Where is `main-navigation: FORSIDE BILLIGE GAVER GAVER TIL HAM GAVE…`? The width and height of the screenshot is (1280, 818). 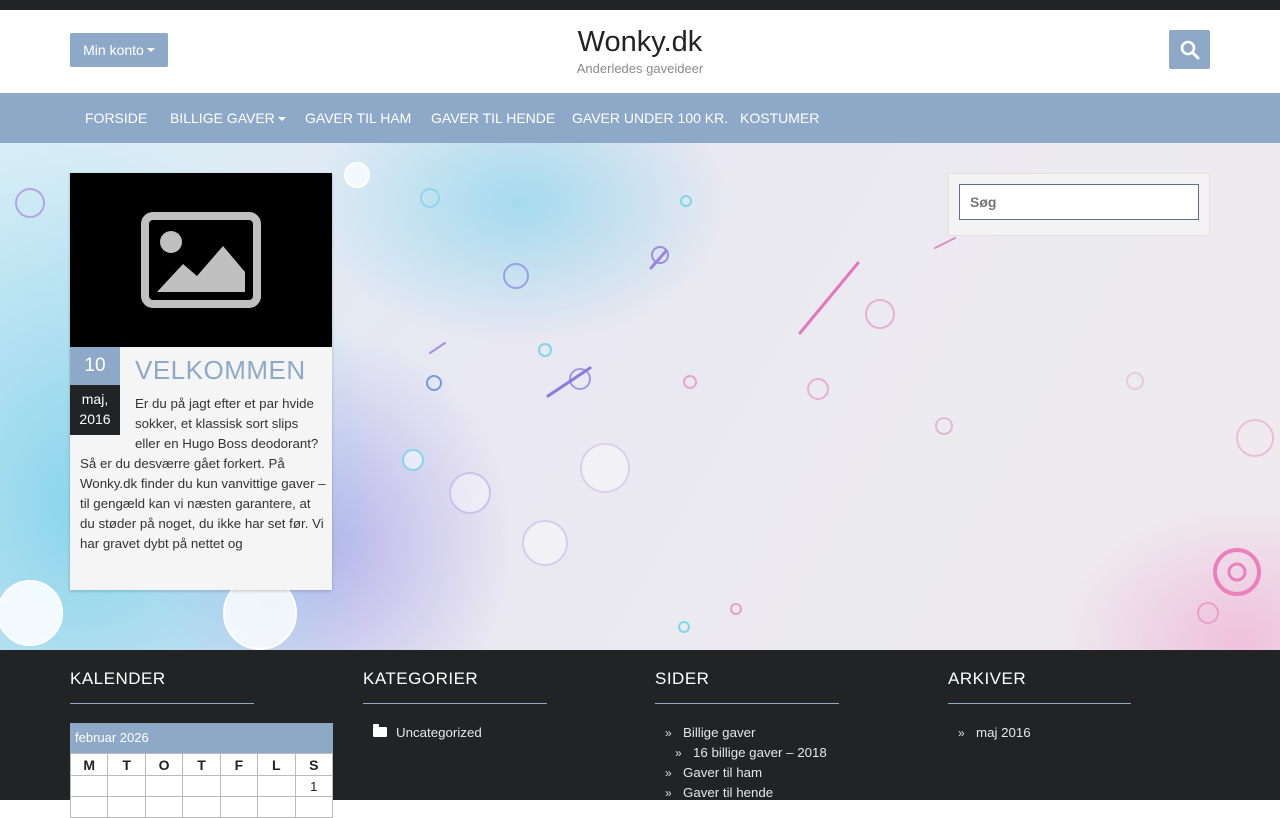 main-navigation: FORSIDE BILLIGE GAVER GAVER TIL HAM GAVE… is located at coordinates (640, 118).